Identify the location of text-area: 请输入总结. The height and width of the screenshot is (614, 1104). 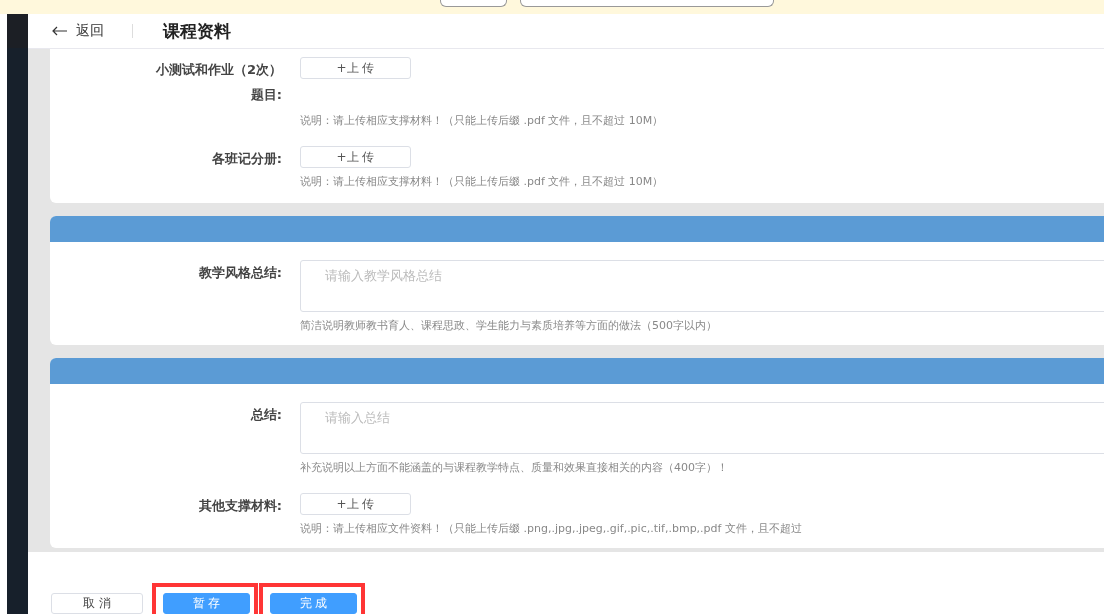
(702, 428).